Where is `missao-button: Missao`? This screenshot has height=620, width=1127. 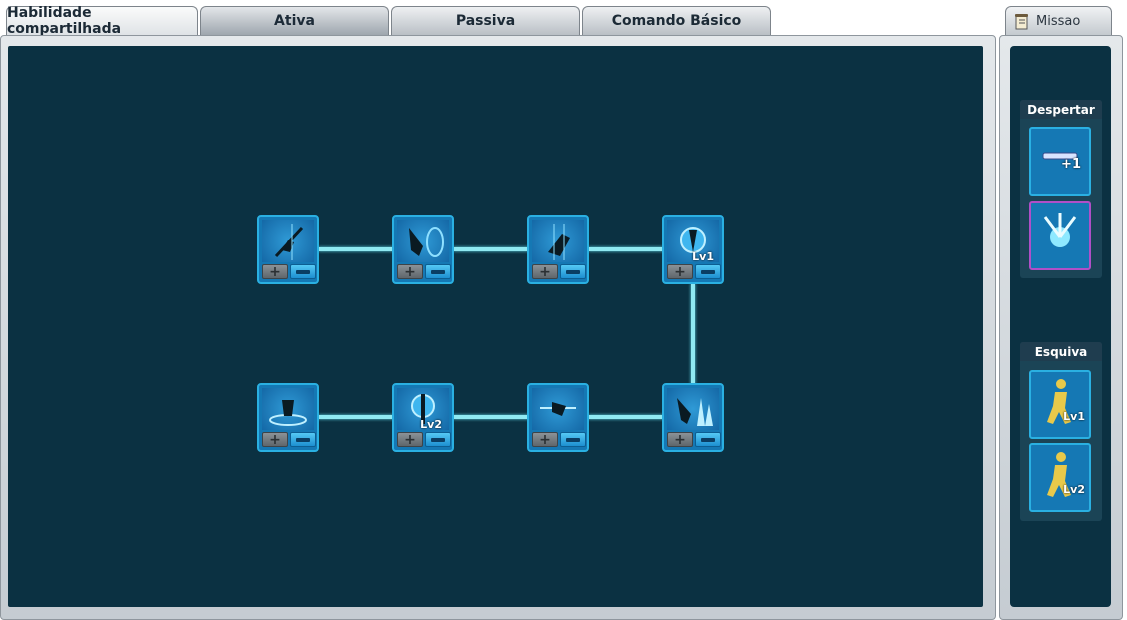
missao-button: Missao is located at coordinates (1058, 21).